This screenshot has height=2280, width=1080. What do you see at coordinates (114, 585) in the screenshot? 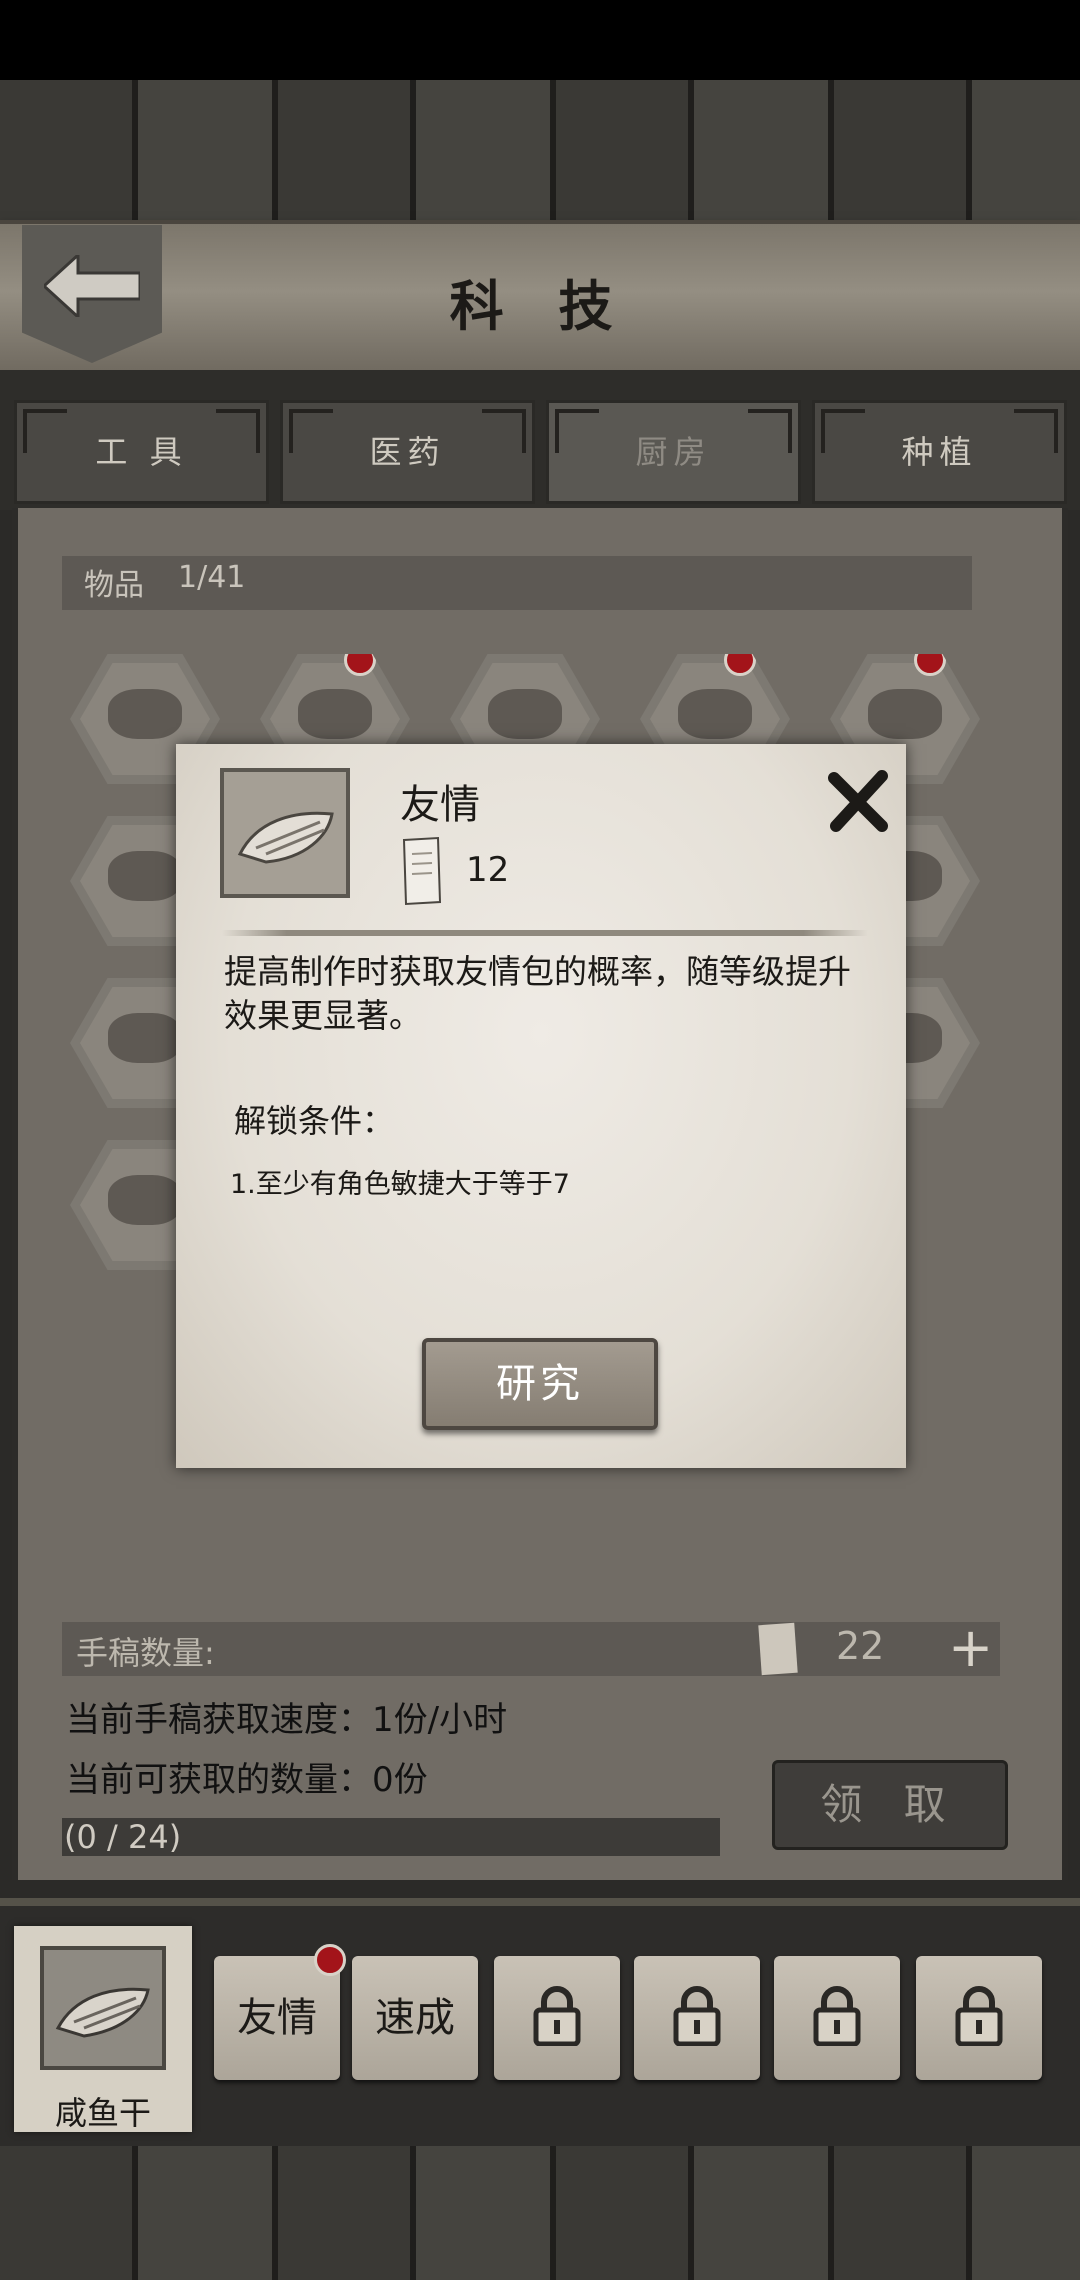
I see `items-label: 物品` at bounding box center [114, 585].